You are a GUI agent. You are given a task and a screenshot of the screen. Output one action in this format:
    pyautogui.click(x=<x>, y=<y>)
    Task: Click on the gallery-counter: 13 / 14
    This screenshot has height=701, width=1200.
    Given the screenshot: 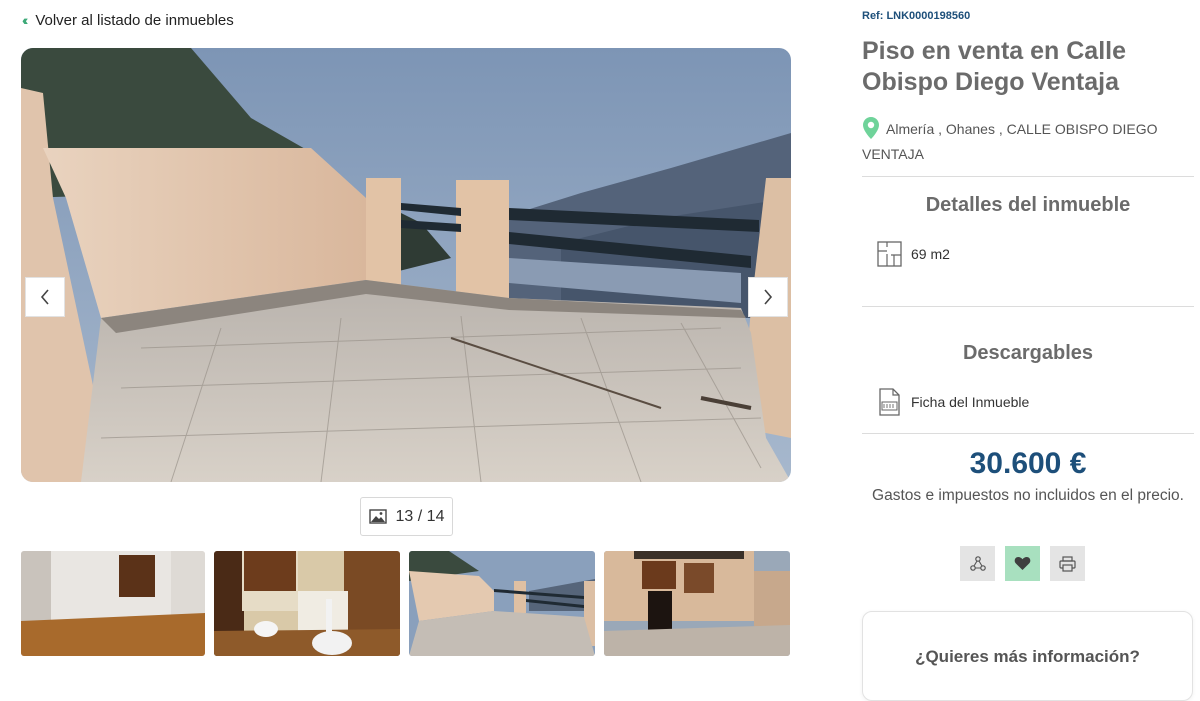 What is the action you would take?
    pyautogui.click(x=406, y=516)
    